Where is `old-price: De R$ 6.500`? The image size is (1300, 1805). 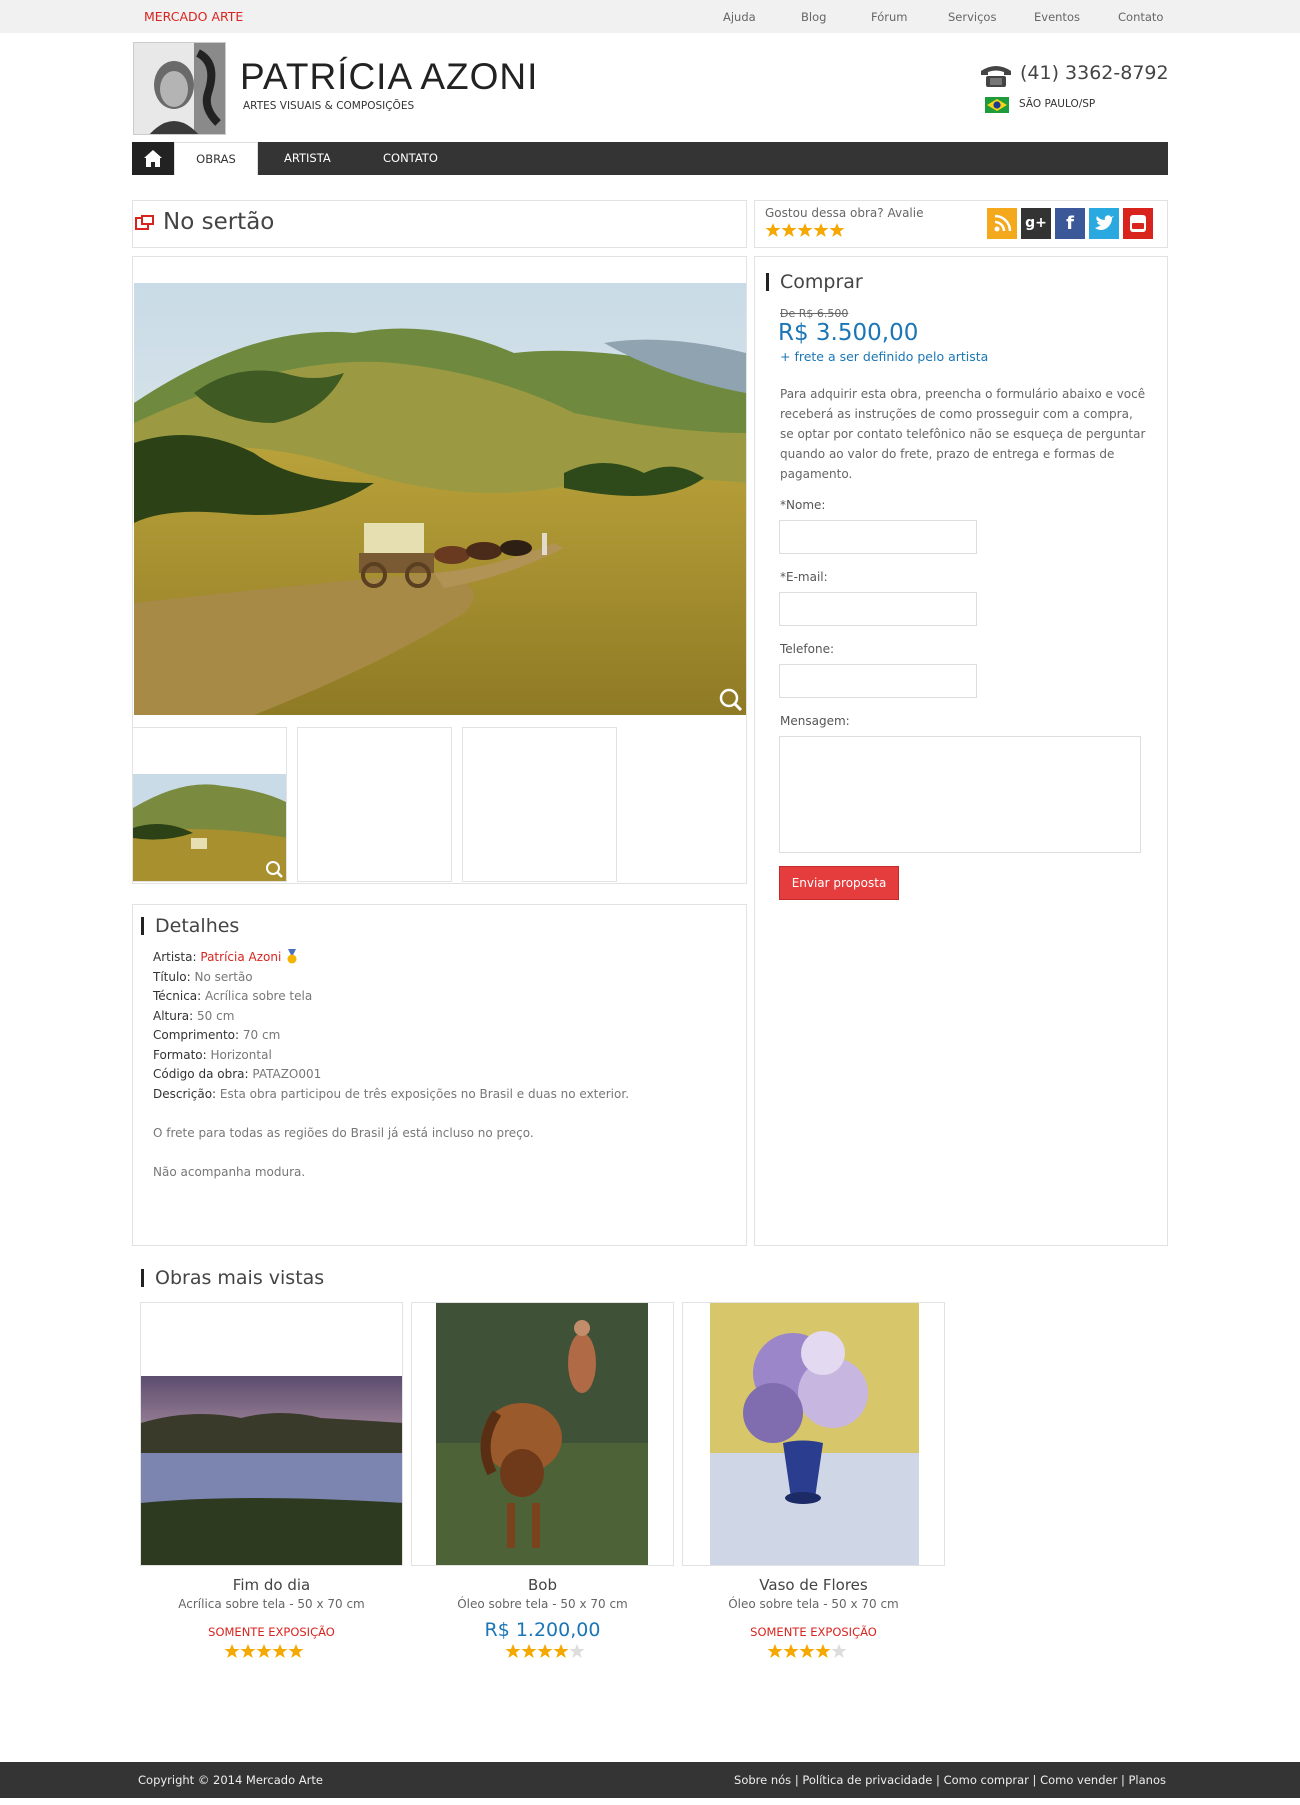
old-price: De R$ 6.500 is located at coordinates (814, 313).